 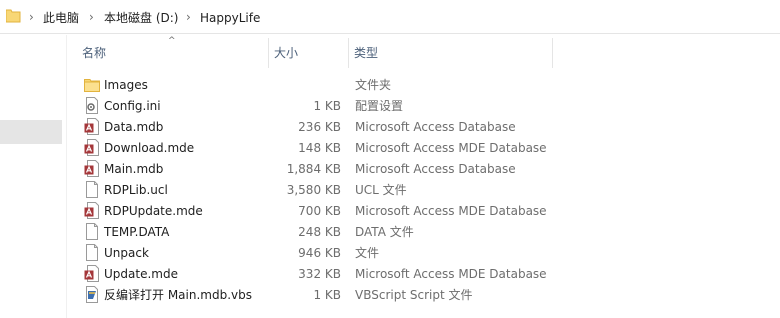 I want to click on breadcrumb-local-disk: 本地磁盘 (D:), so click(x=141, y=18).